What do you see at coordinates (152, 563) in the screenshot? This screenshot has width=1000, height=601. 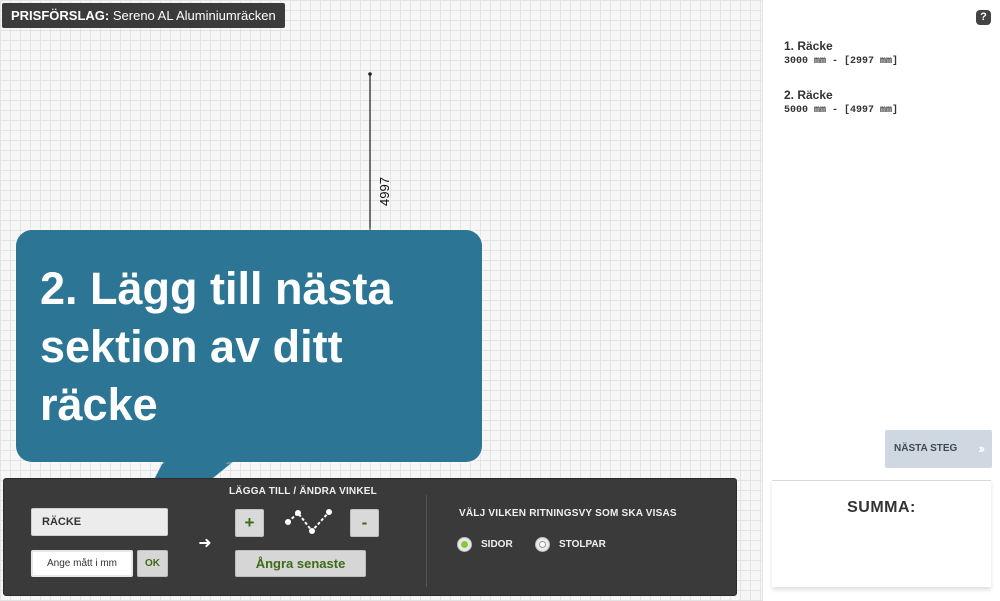 I see `ok-button: OK` at bounding box center [152, 563].